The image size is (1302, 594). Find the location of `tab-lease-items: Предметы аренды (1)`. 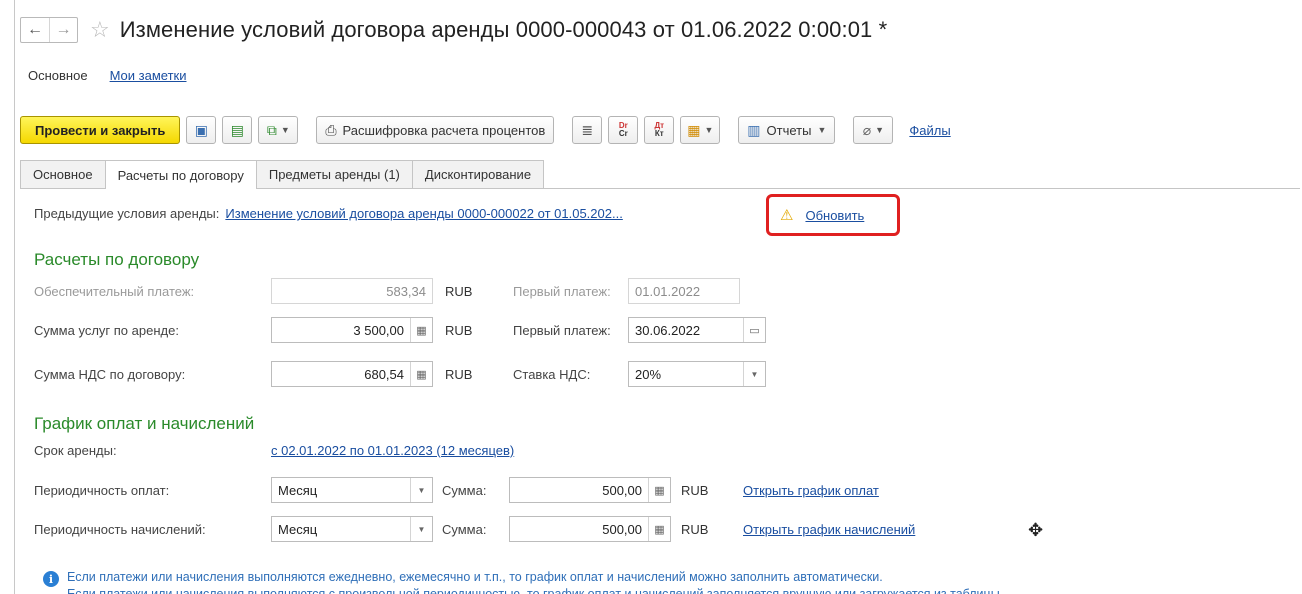

tab-lease-items: Предметы аренды (1) is located at coordinates (334, 174).